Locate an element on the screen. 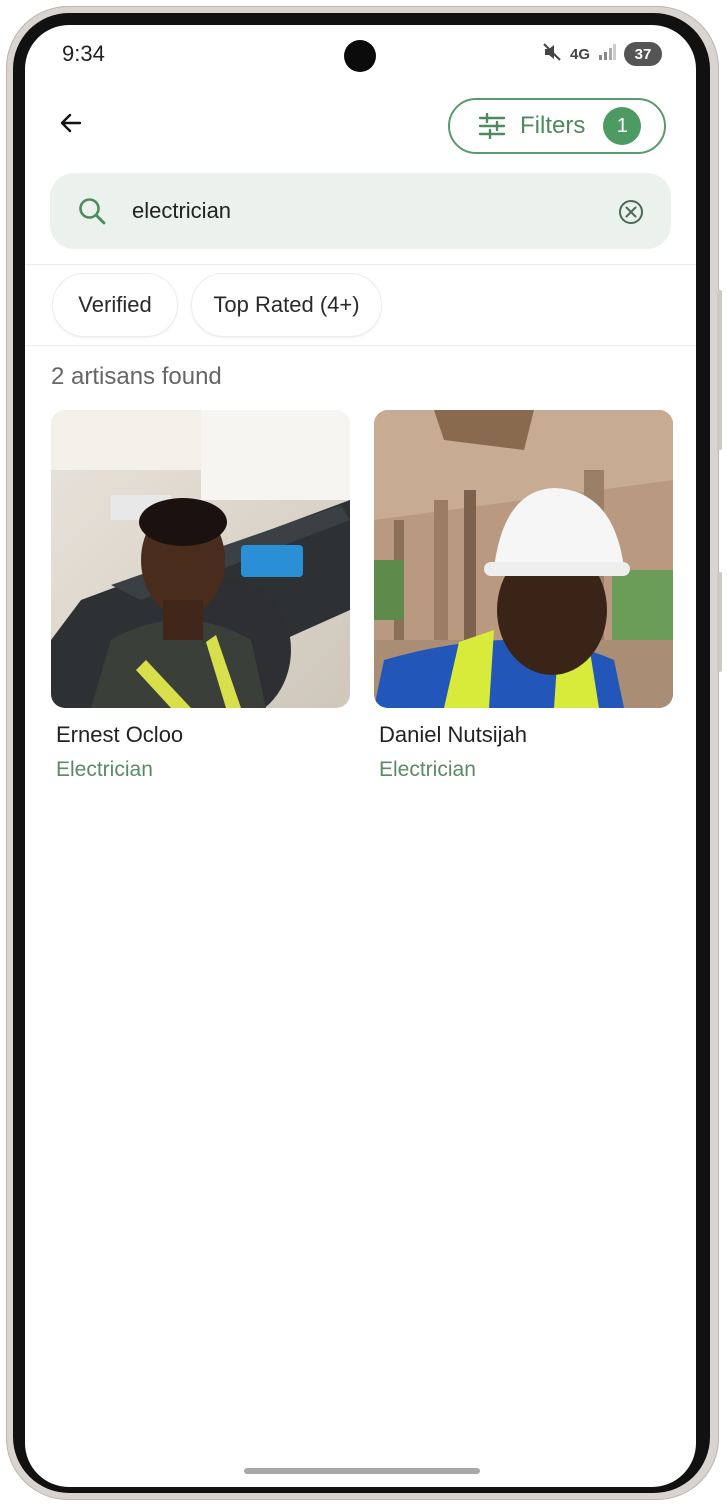 The width and height of the screenshot is (727, 1505). chip-verified: Verified is located at coordinates (115, 305).